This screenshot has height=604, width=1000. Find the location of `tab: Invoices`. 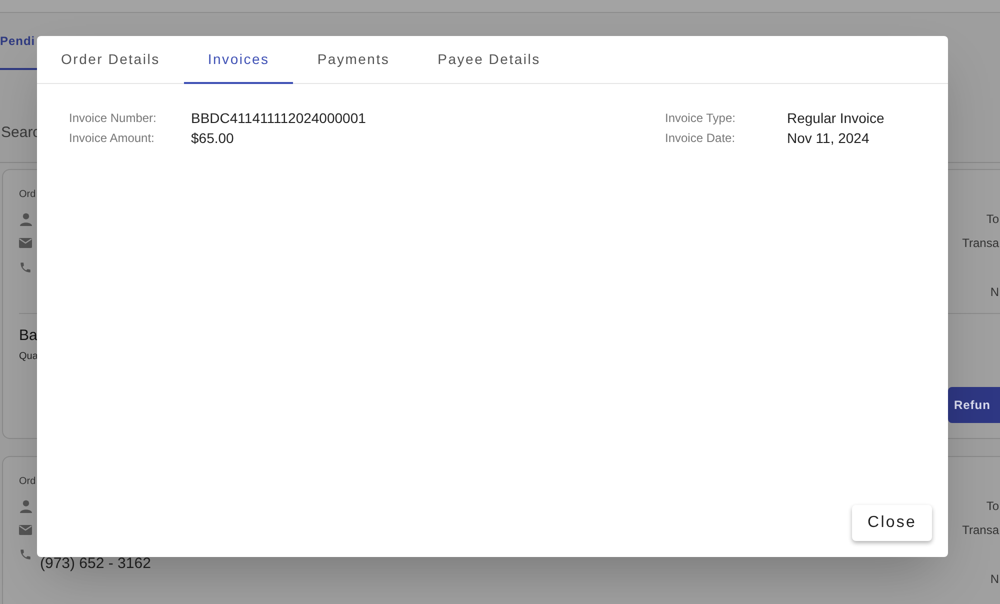

tab: Invoices is located at coordinates (239, 60).